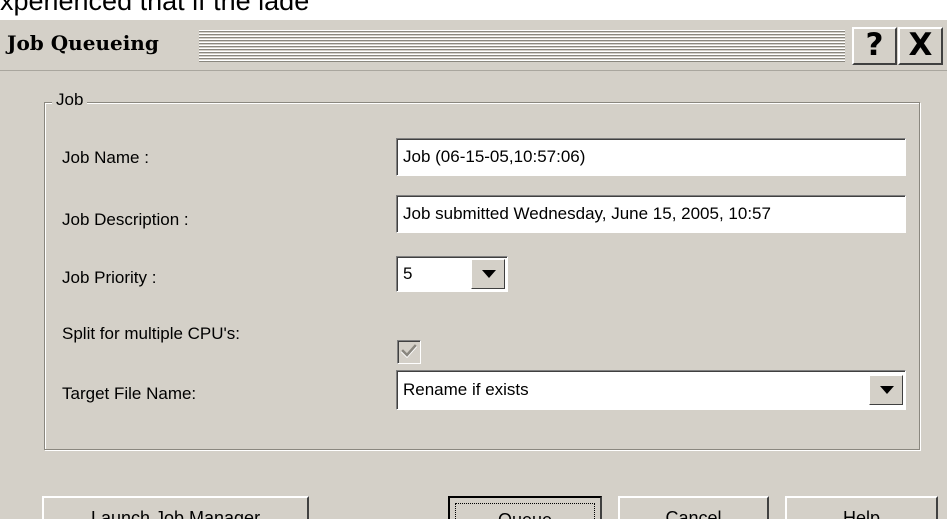 This screenshot has height=519, width=947. Describe the element at coordinates (83, 43) in the screenshot. I see `dialog-title: Job Queueing` at that location.